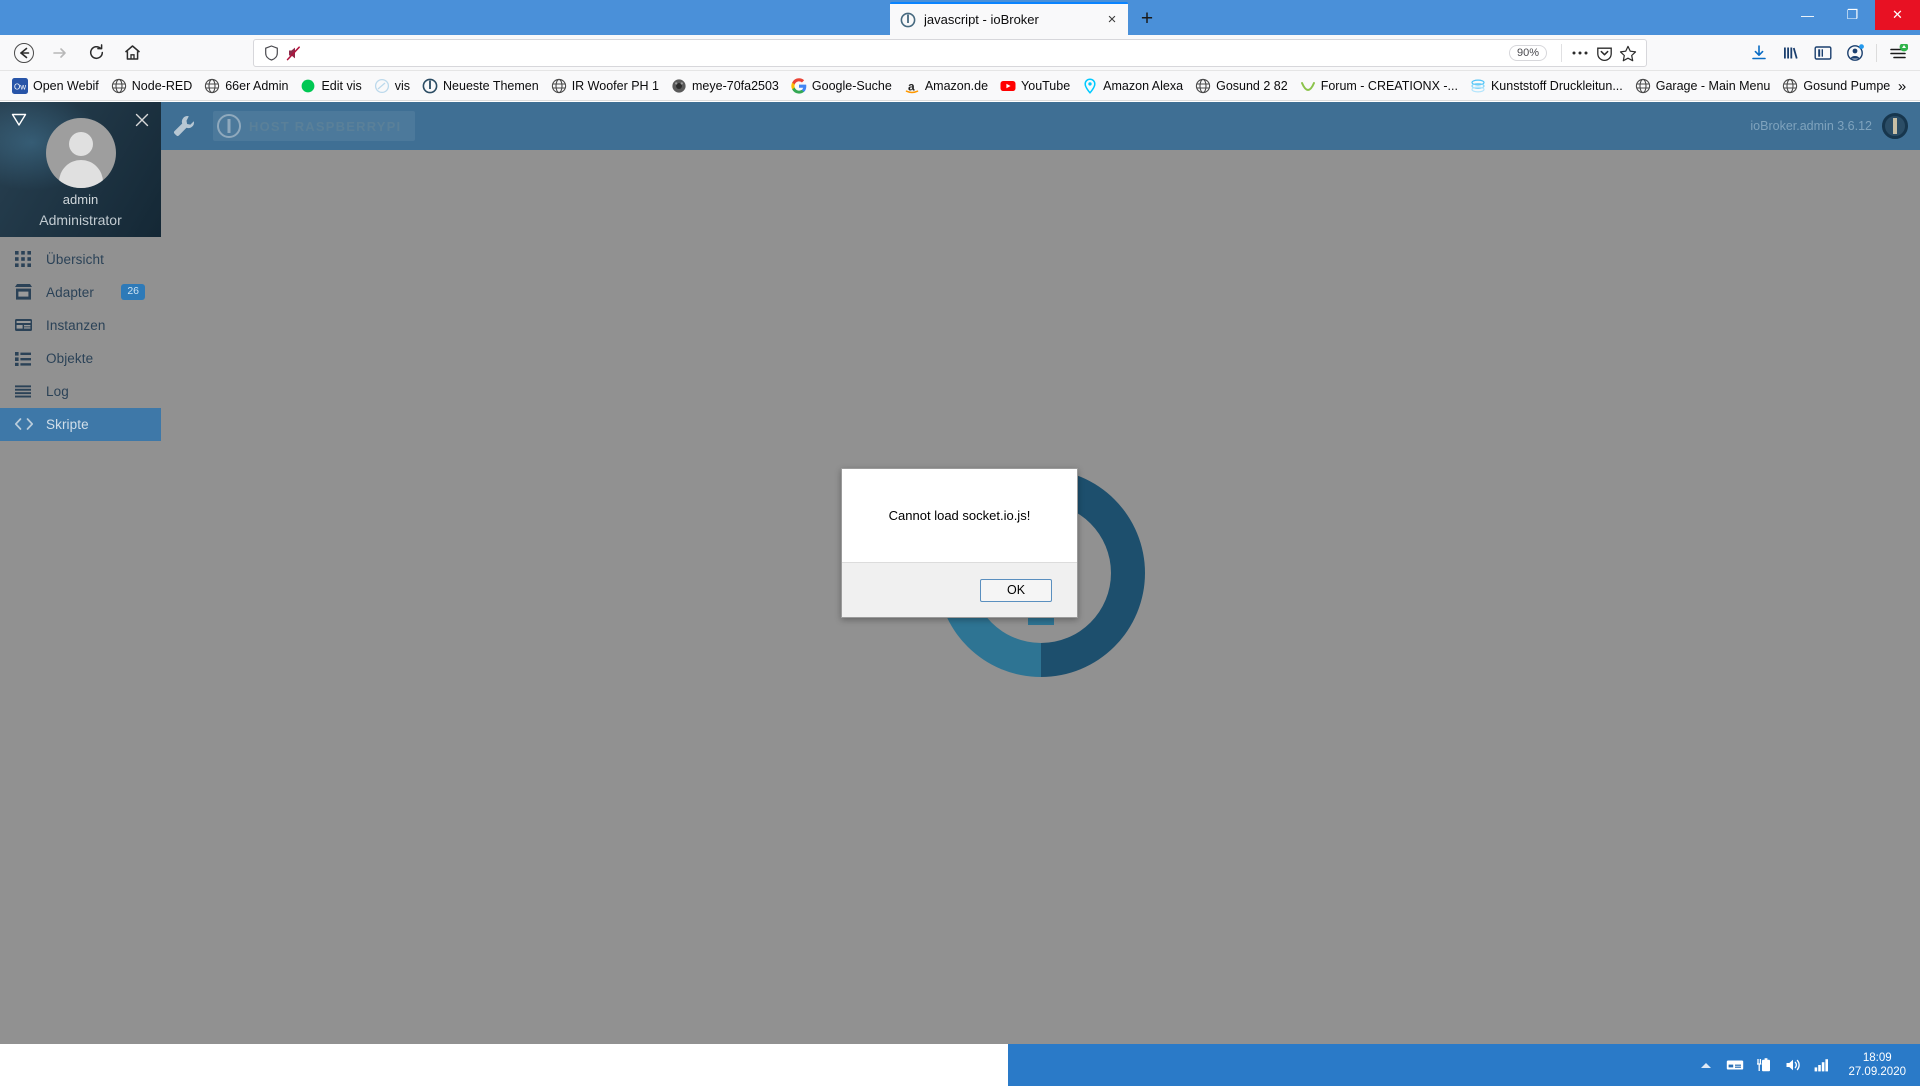 This screenshot has width=1920, height=1086. What do you see at coordinates (1604, 53) in the screenshot?
I see `pocket-icon` at bounding box center [1604, 53].